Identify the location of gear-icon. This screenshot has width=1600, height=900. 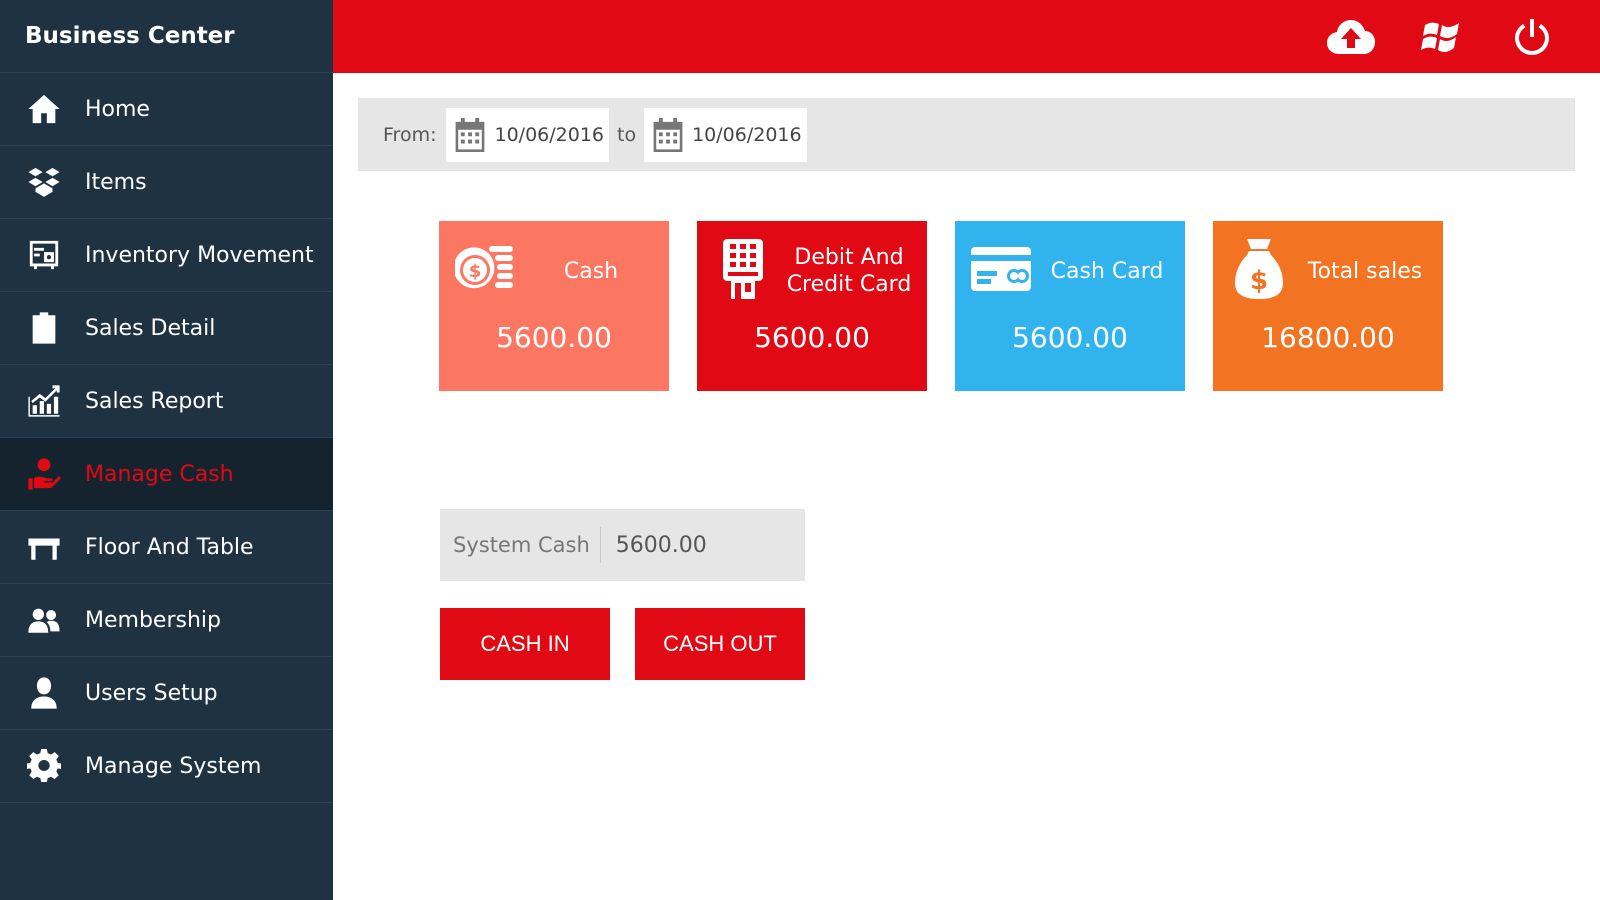
(44, 766).